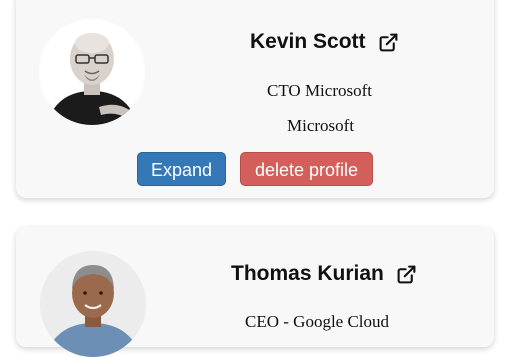 The image size is (512, 357). I want to click on delete-profile-button: delete profile, so click(306, 169).